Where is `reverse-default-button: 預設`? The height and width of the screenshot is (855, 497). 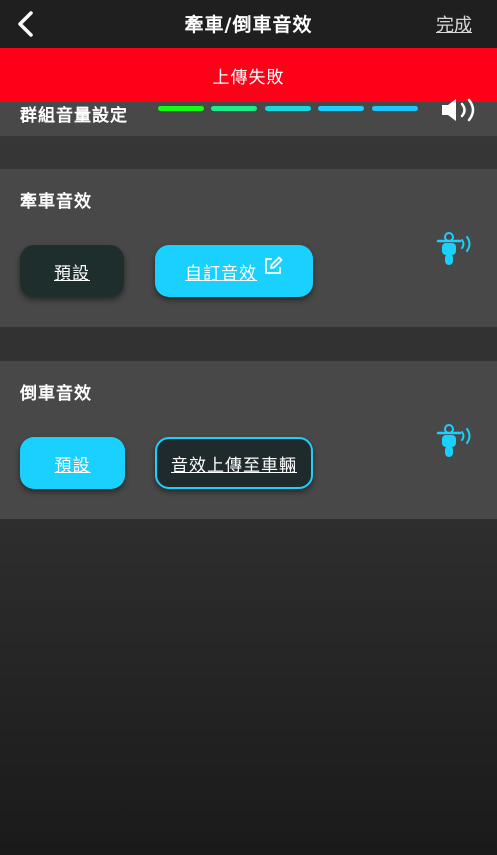
reverse-default-button: 預設 is located at coordinates (72, 463).